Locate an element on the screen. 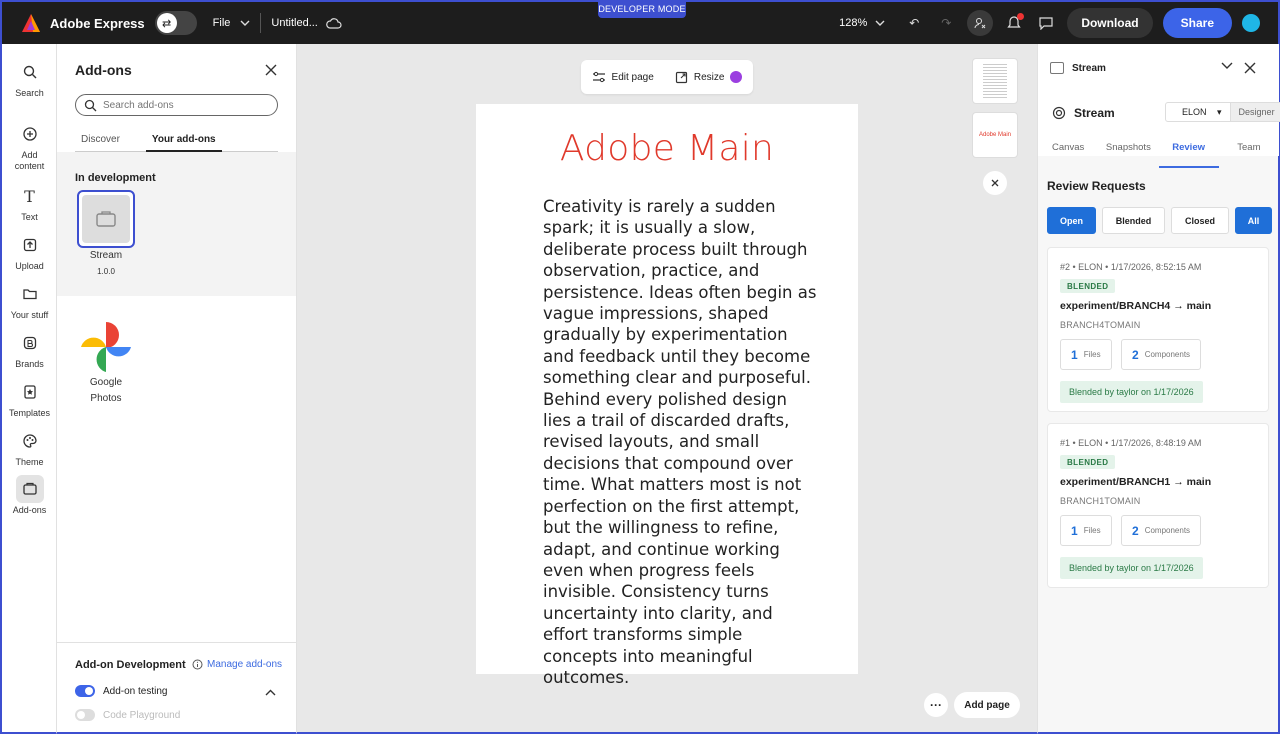 This screenshot has width=1280, height=734. rail-item-add-content: Add content is located at coordinates (29, 146).